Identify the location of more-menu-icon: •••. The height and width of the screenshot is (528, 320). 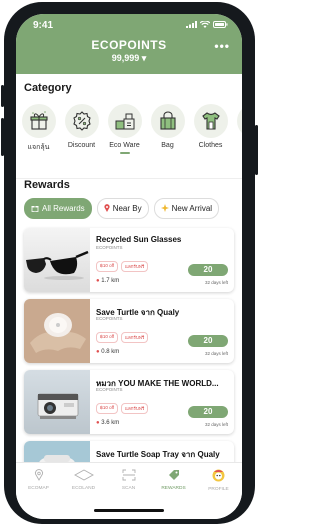
(222, 46).